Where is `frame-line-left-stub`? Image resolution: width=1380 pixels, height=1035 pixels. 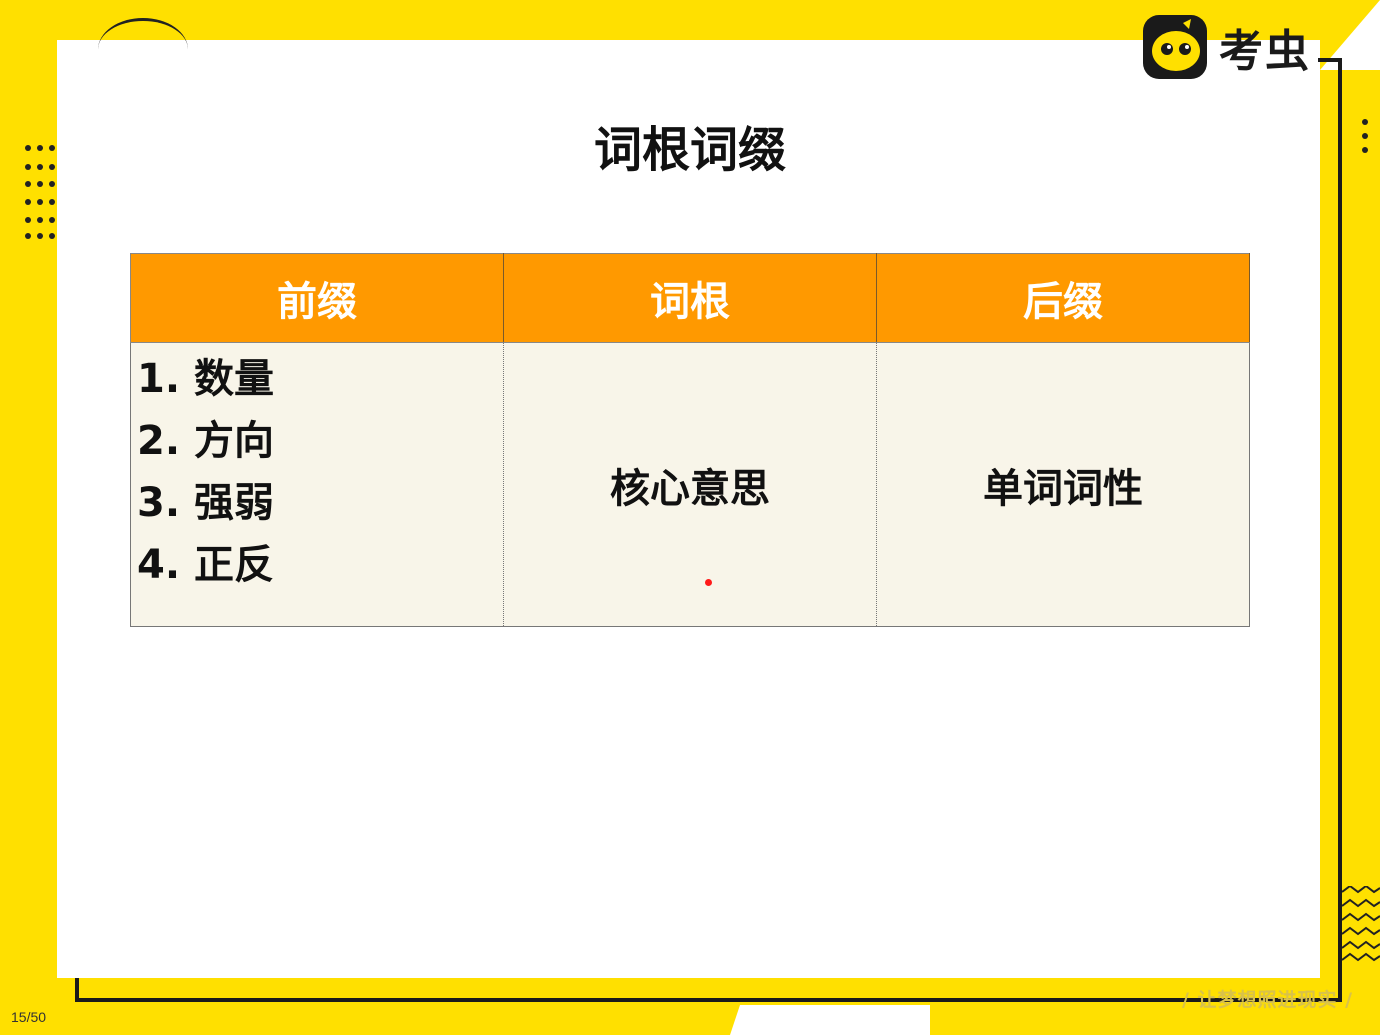 frame-line-left-stub is located at coordinates (77, 990).